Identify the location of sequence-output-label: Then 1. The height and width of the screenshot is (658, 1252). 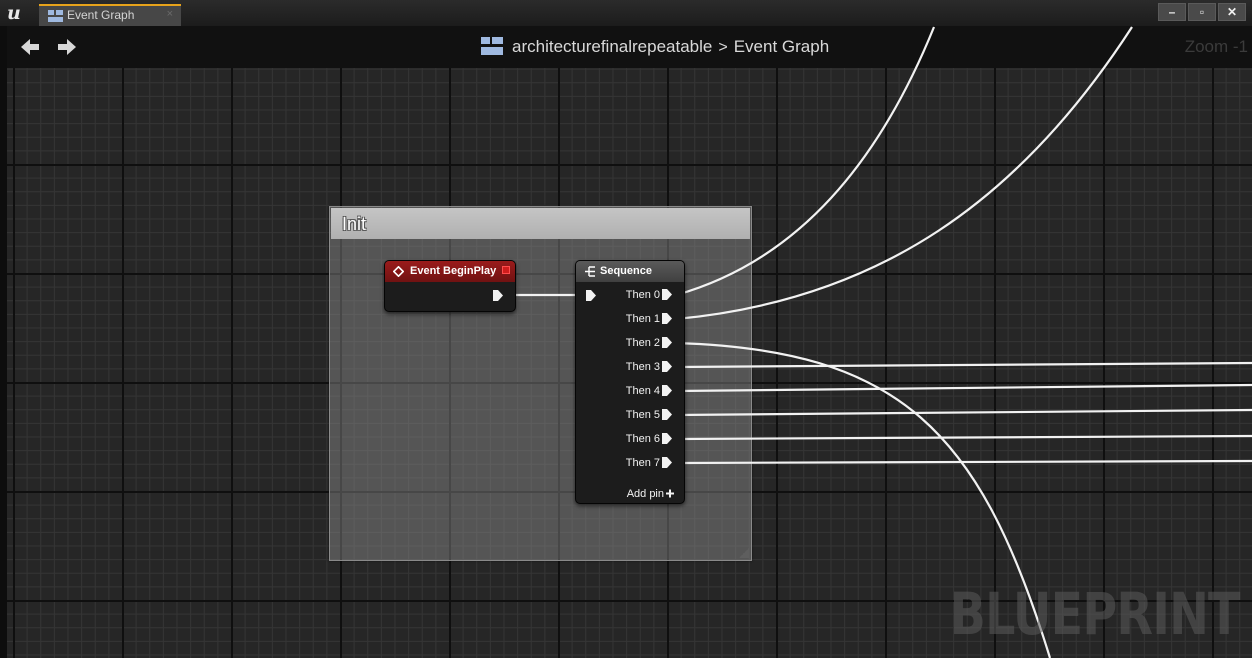
(642, 319).